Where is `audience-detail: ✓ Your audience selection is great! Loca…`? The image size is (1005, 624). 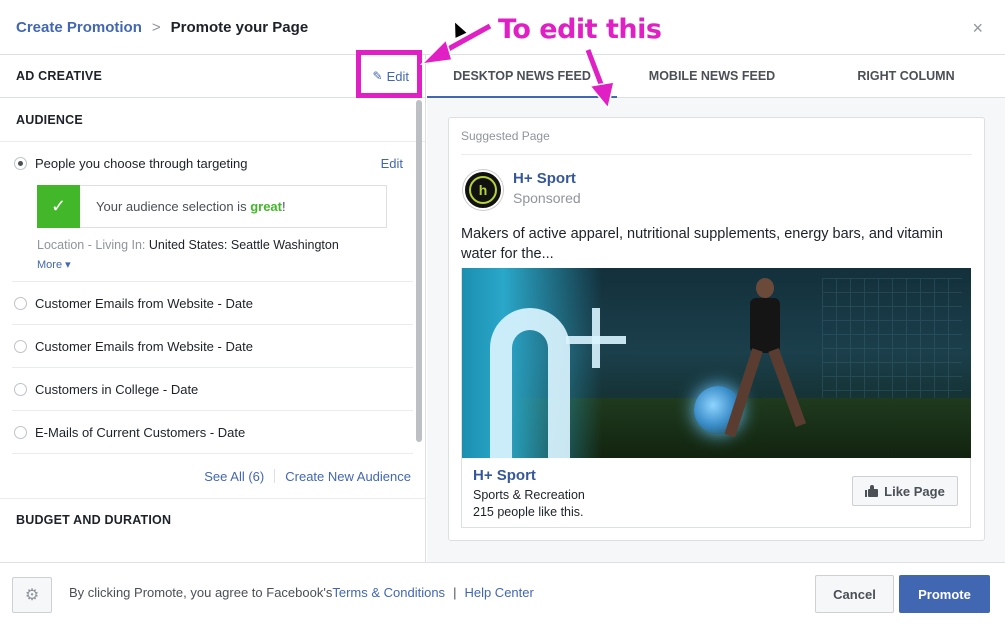
audience-detail: ✓ Your audience selection is great! Loca… is located at coordinates (212, 233).